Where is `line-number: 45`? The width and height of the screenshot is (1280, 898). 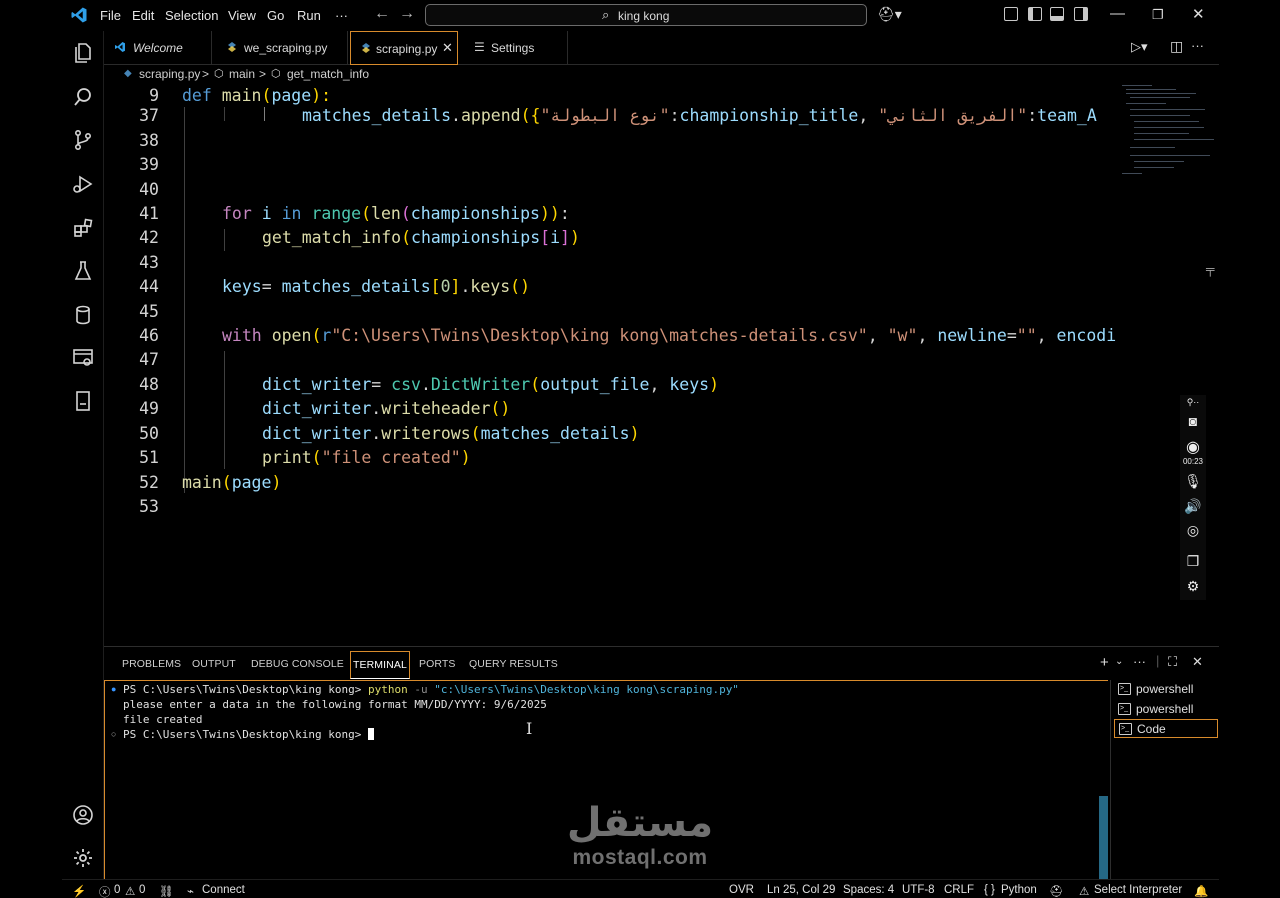
line-number: 45 is located at coordinates (149, 311).